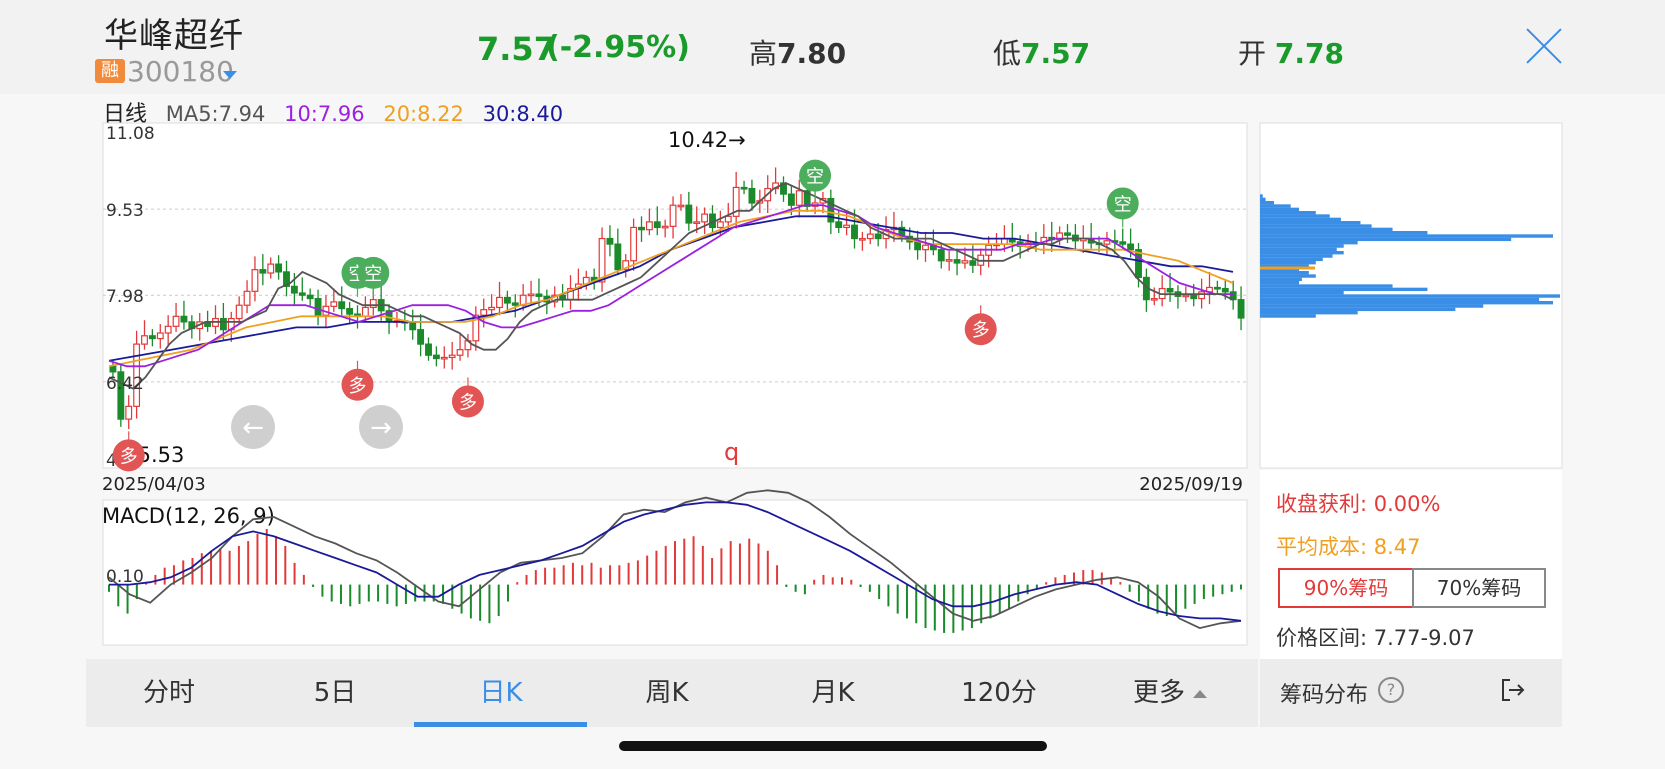 This screenshot has height=769, width=1665. I want to click on end-date-label: 2025/09/19, so click(1191, 484).